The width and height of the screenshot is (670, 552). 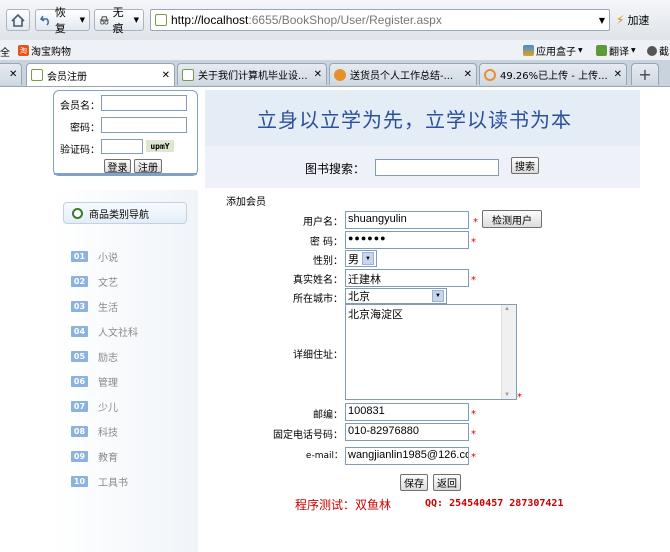 I want to click on address-textarea: 北京海淀区 ▲ ▼, so click(x=431, y=352).